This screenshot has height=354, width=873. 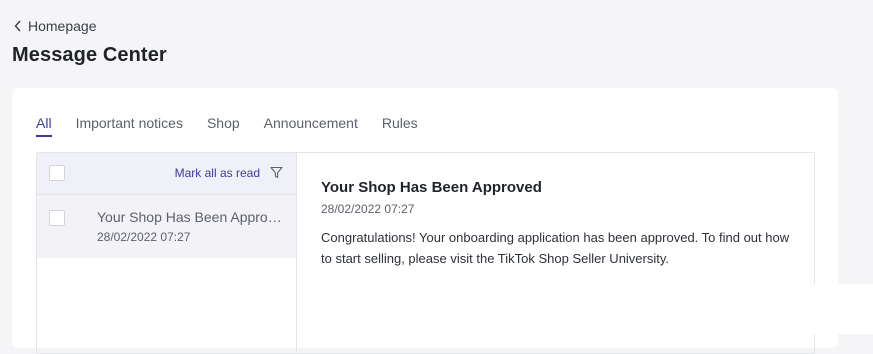 I want to click on tab-rules: Rules, so click(x=400, y=126).